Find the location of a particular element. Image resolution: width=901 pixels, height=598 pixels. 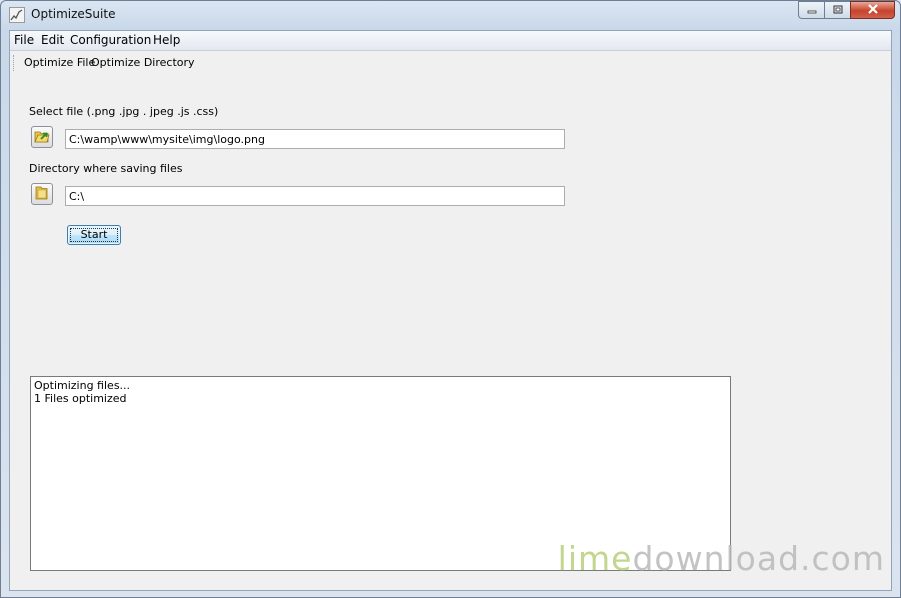

minimize-icon is located at coordinates (812, 10).